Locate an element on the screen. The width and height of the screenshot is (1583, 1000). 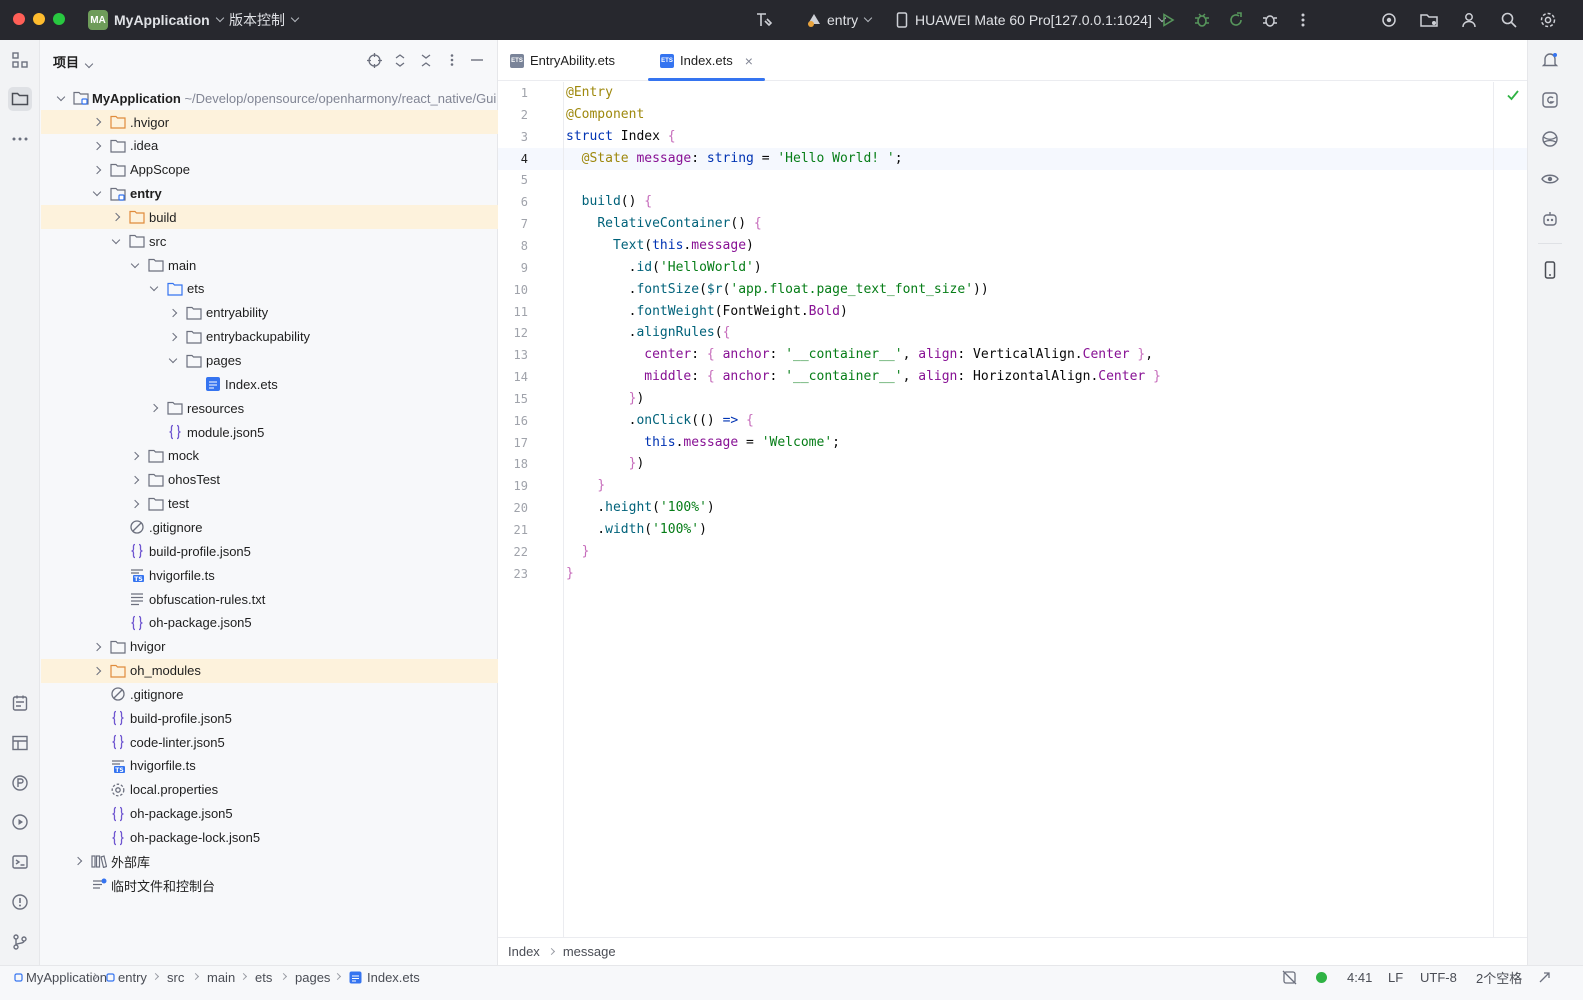
status-path-item: pages is located at coordinates (312, 977).